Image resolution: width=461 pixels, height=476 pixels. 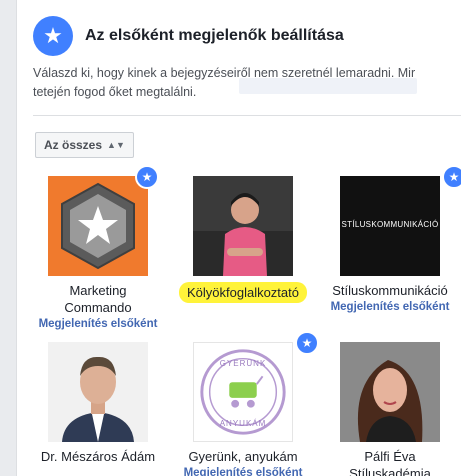 I want to click on filter-label: Az összes, so click(x=73, y=145).